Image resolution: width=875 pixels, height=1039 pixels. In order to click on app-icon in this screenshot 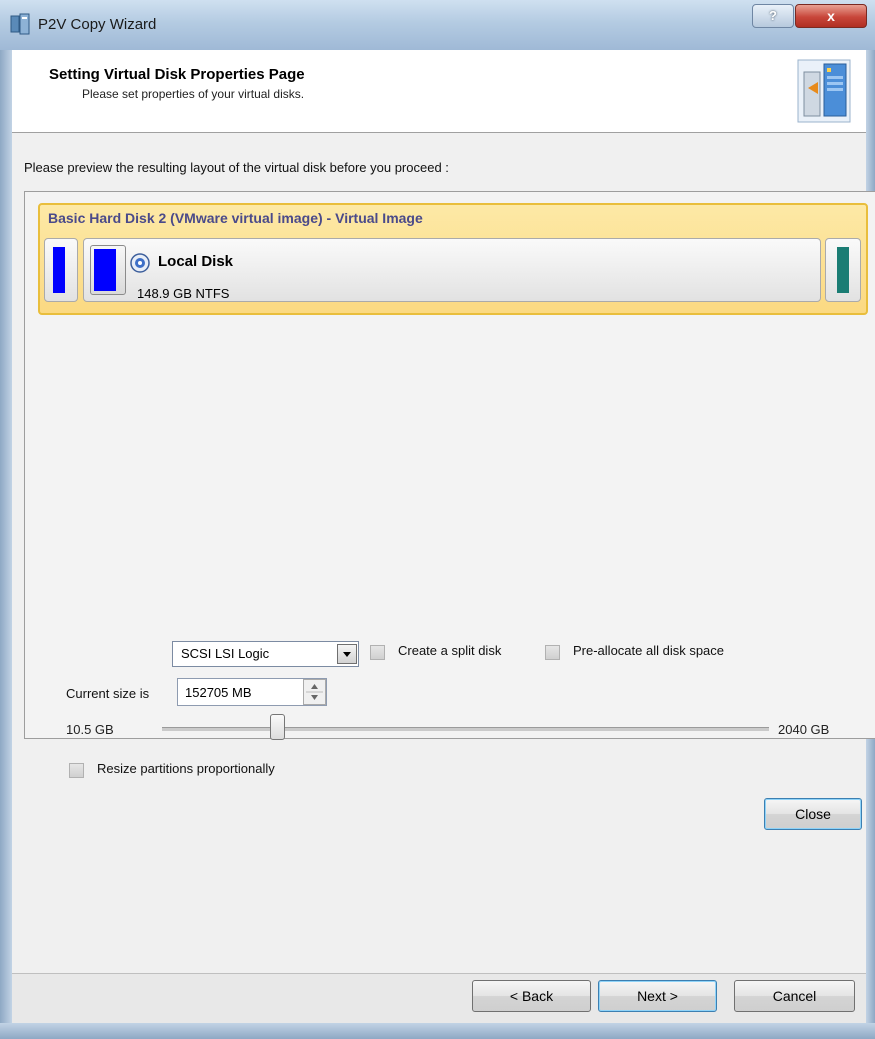, I will do `click(20, 24)`.